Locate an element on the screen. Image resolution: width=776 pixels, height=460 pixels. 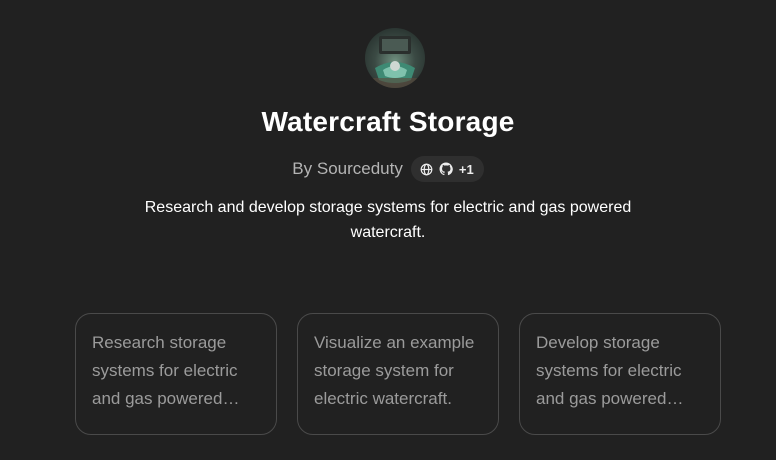
badge-count: +1 is located at coordinates (466, 169).